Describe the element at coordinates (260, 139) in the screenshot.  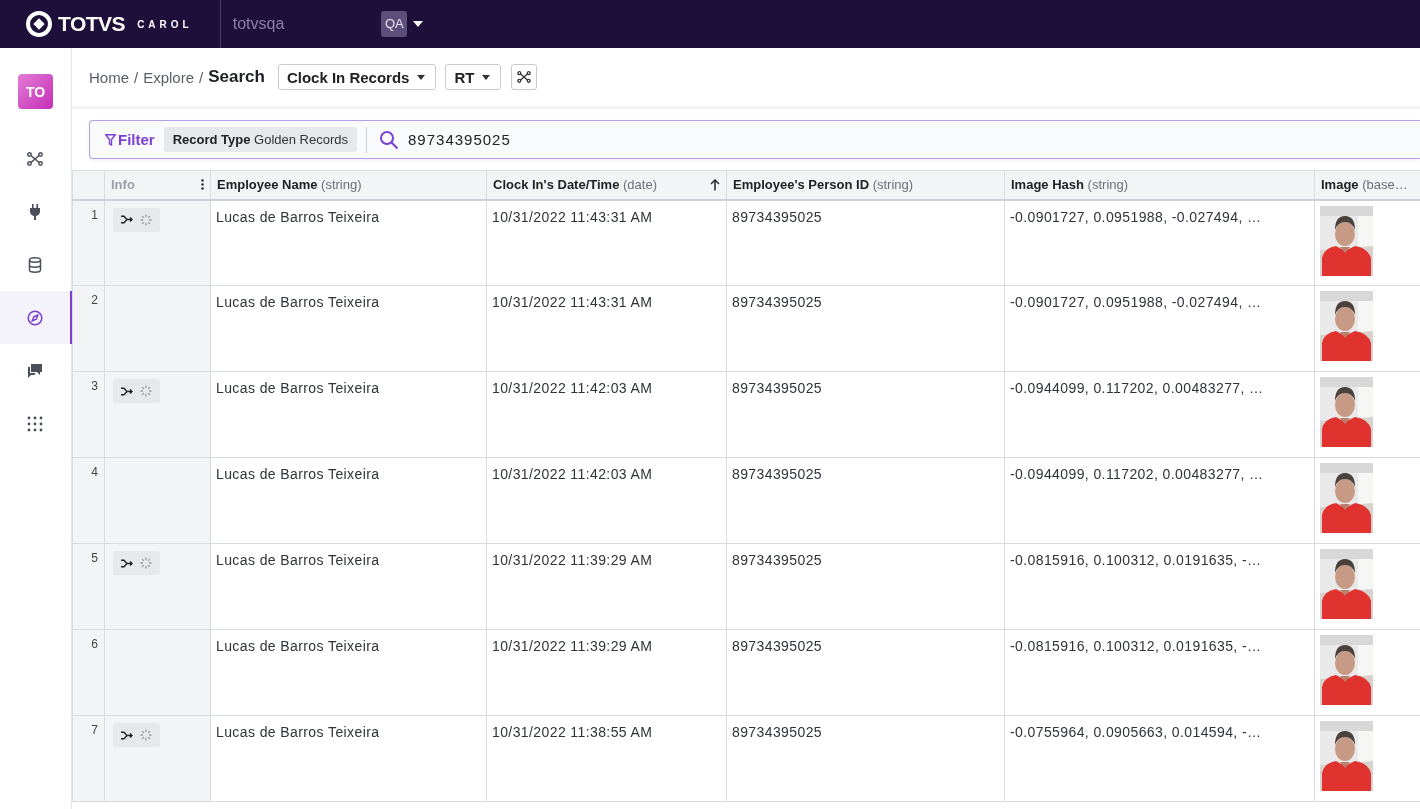
I see `filter-chip: Record Type Golden Records` at that location.